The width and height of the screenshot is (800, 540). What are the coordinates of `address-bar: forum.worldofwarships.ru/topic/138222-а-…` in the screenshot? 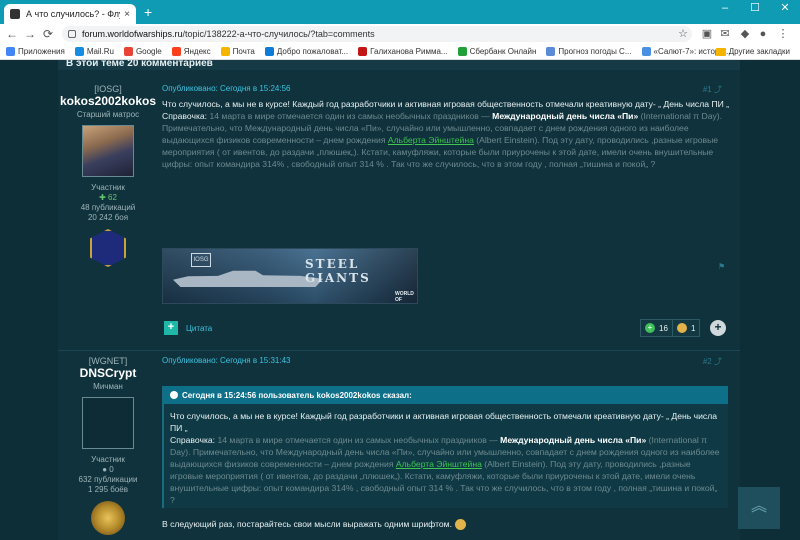 It's located at (377, 34).